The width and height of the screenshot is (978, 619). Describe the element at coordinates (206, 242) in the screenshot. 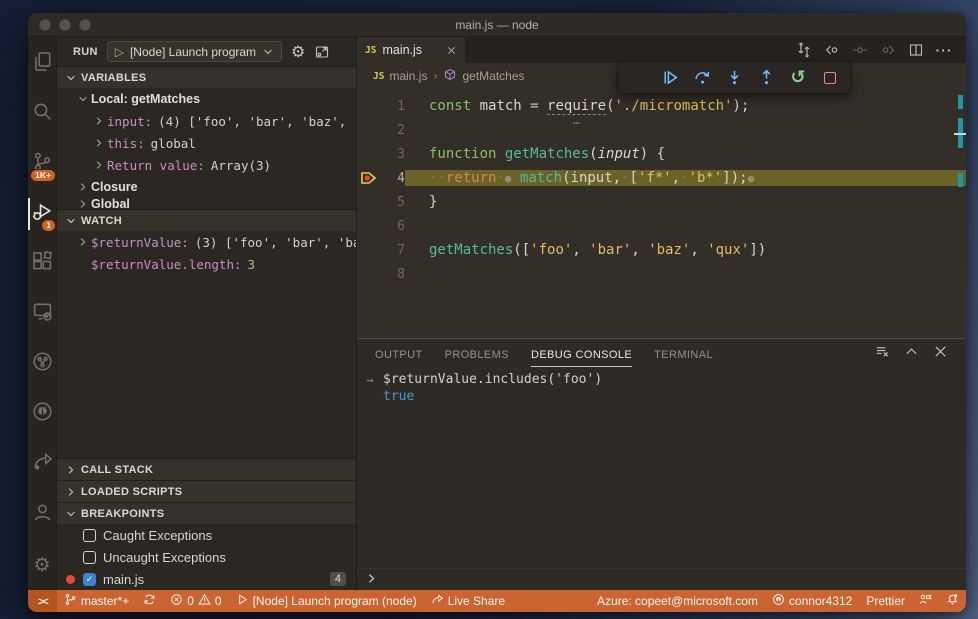

I see `variable-row: $returnValue: (3) ['foo', 'bar', 'baz']` at that location.